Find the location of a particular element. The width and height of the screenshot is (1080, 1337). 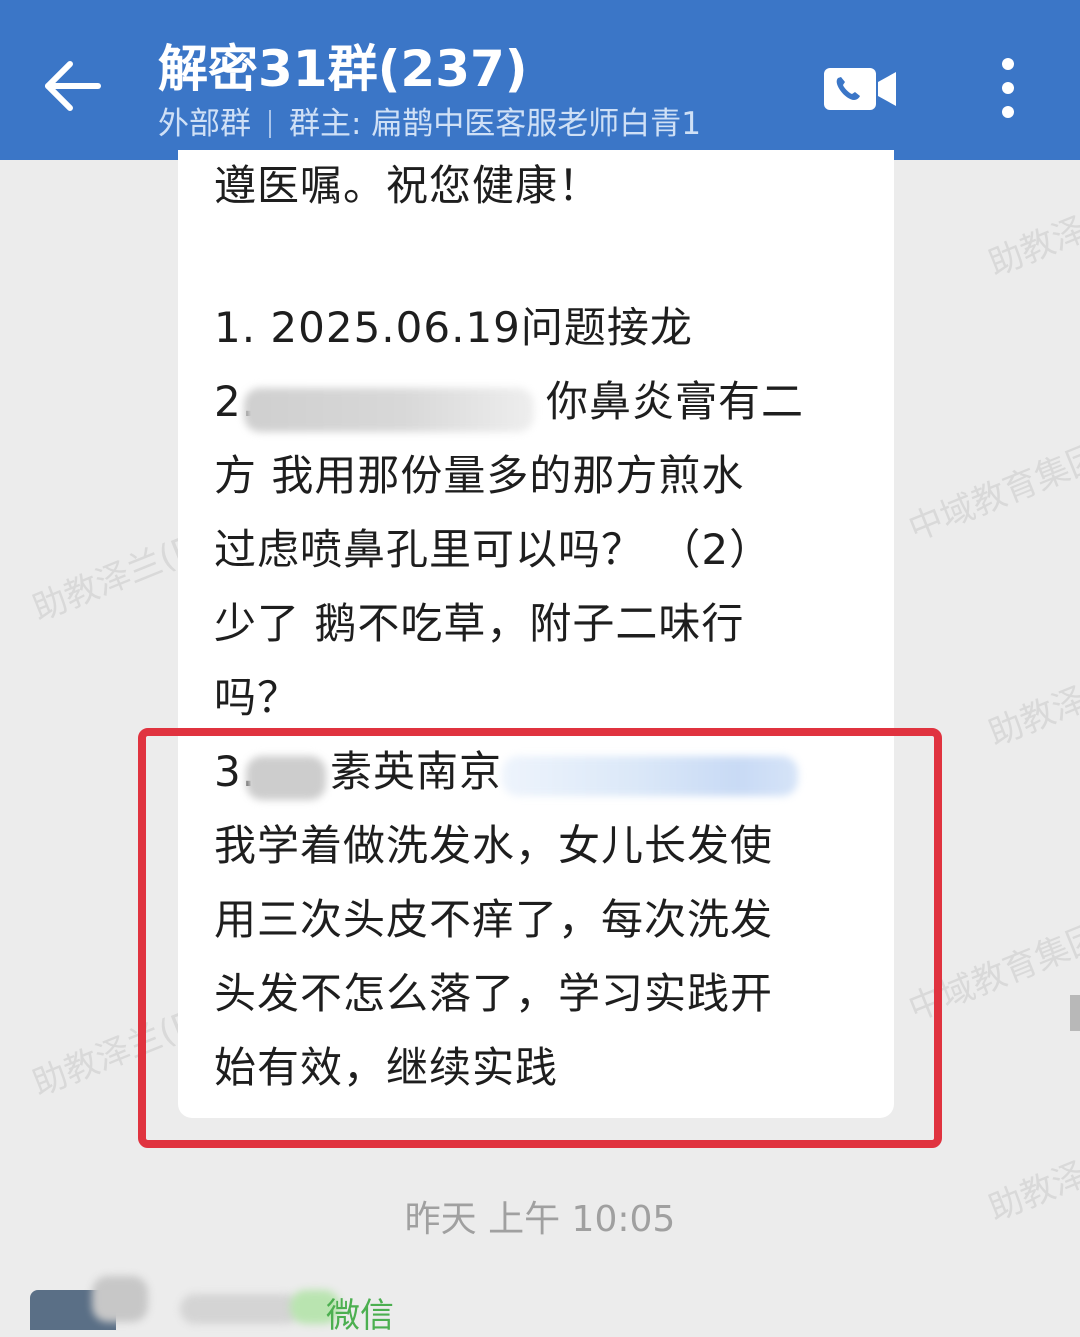

more-options-icon is located at coordinates (1008, 88).